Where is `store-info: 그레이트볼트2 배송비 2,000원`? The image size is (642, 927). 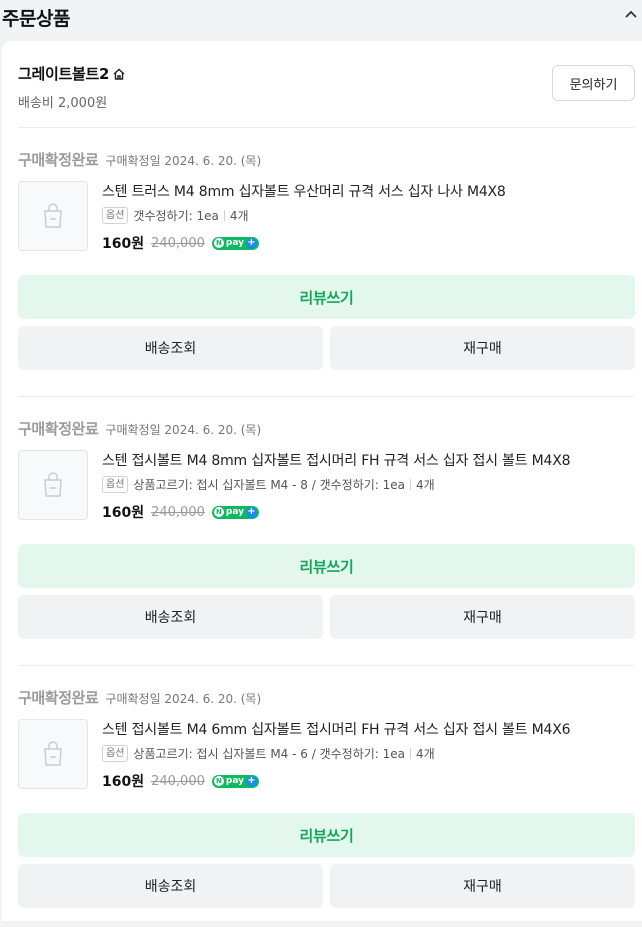
store-info: 그레이트볼트2 배송비 2,000원 is located at coordinates (328, 87).